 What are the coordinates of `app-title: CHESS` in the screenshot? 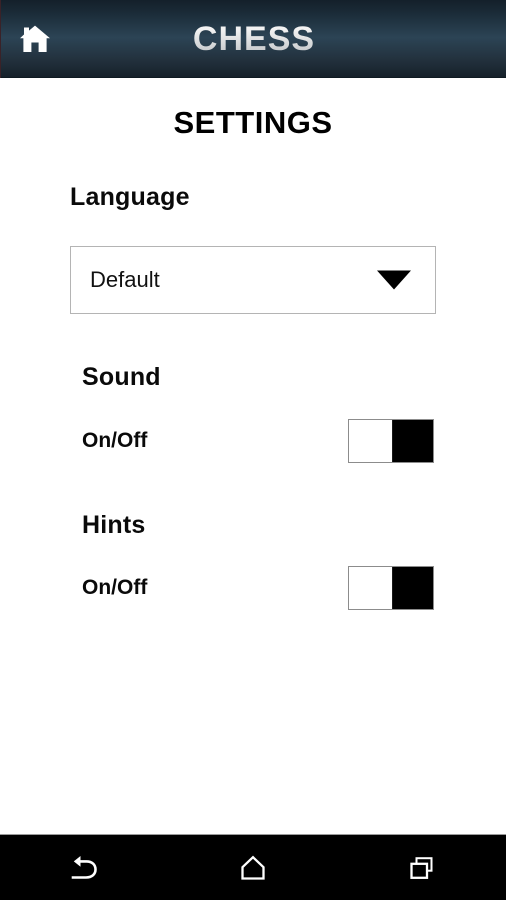 It's located at (253, 39).